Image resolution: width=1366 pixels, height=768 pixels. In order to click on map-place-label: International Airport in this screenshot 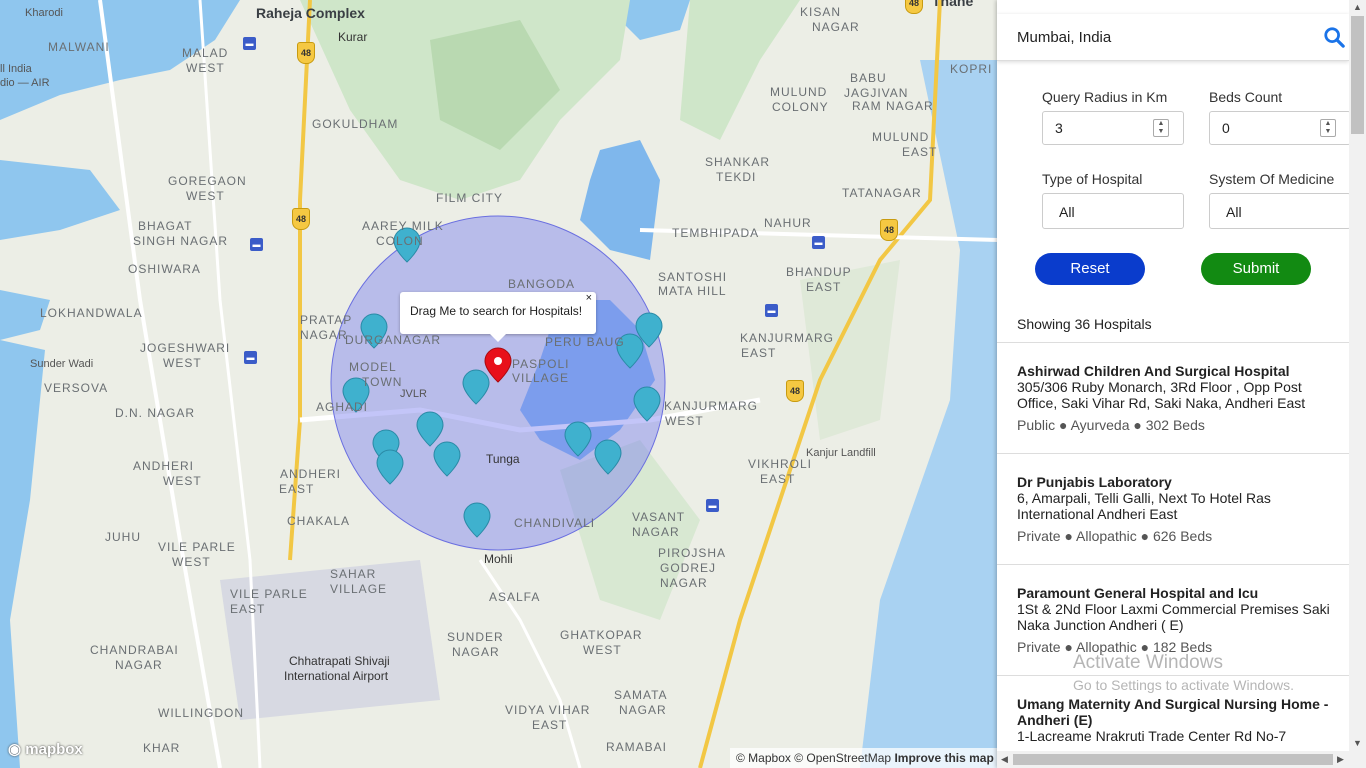, I will do `click(336, 676)`.